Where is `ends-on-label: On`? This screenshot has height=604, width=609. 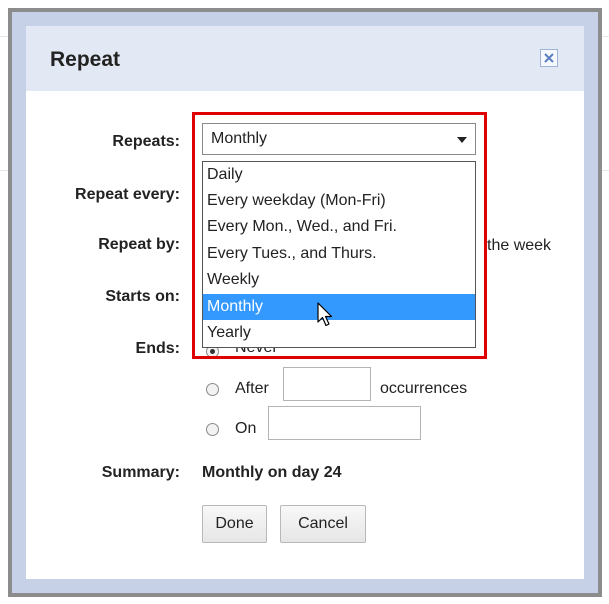 ends-on-label: On is located at coordinates (246, 428).